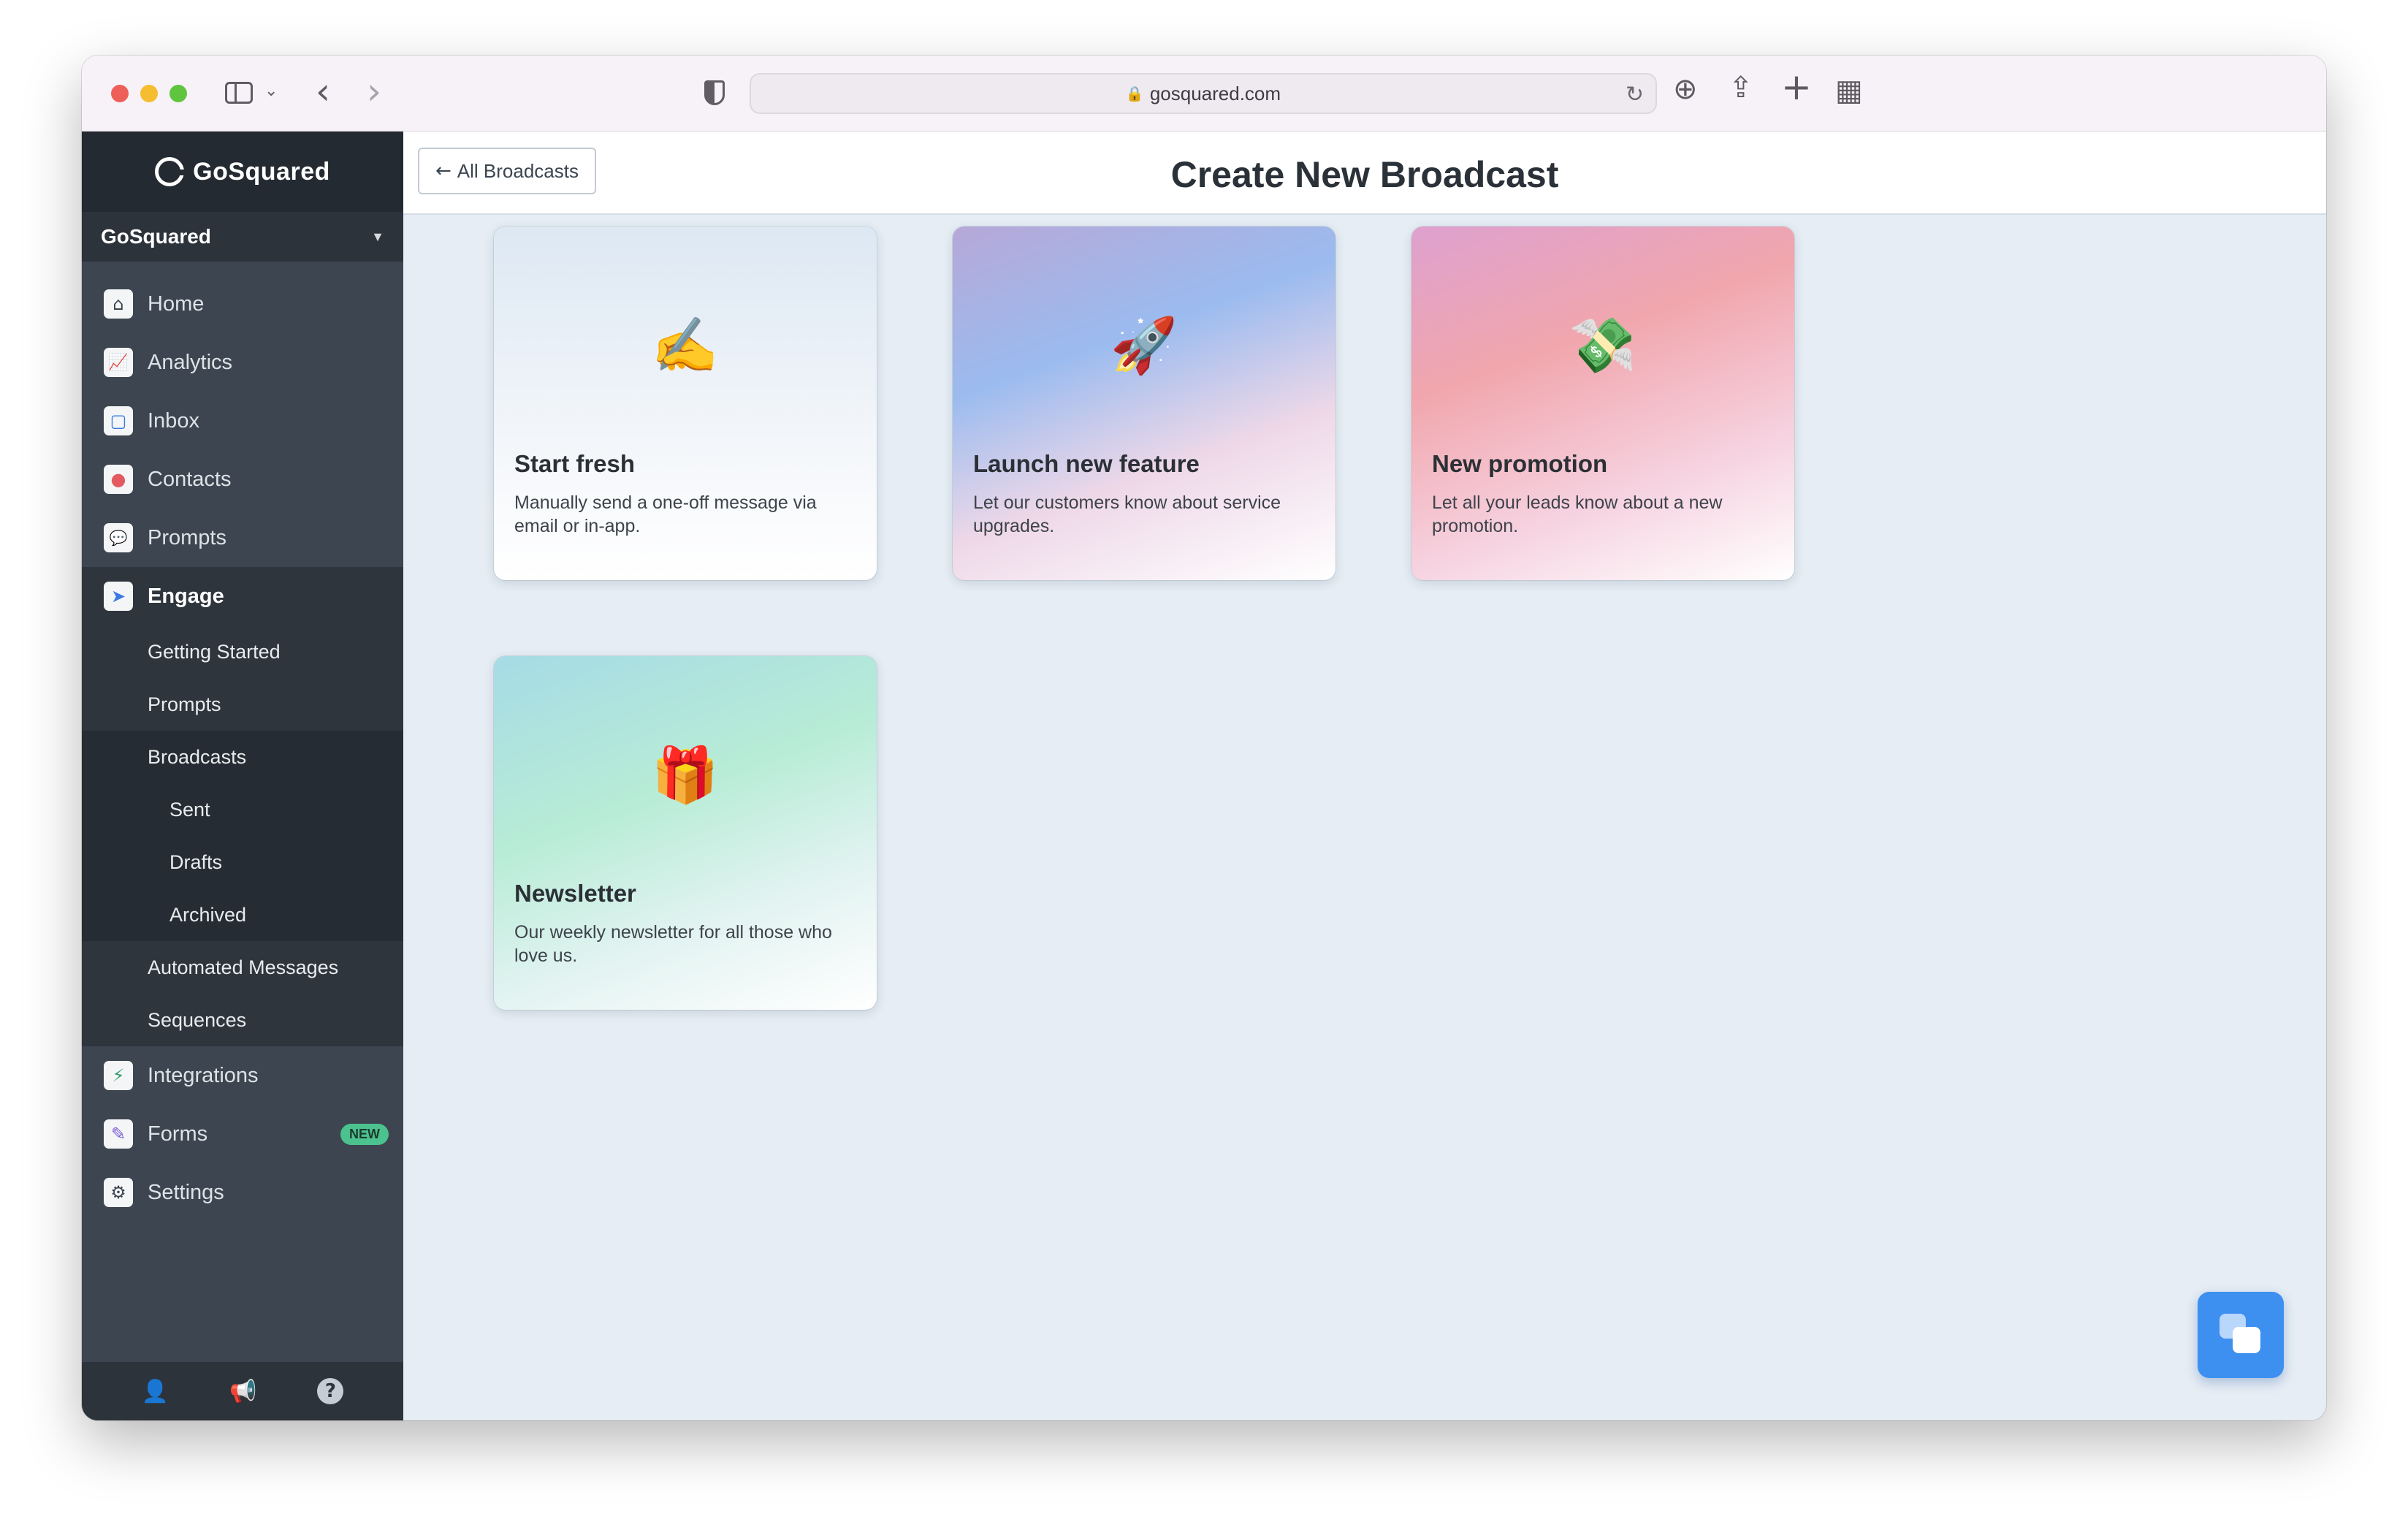 Image resolution: width=2408 pixels, height=1530 pixels. I want to click on sidebar-item-engage-prompts: Prompts, so click(243, 704).